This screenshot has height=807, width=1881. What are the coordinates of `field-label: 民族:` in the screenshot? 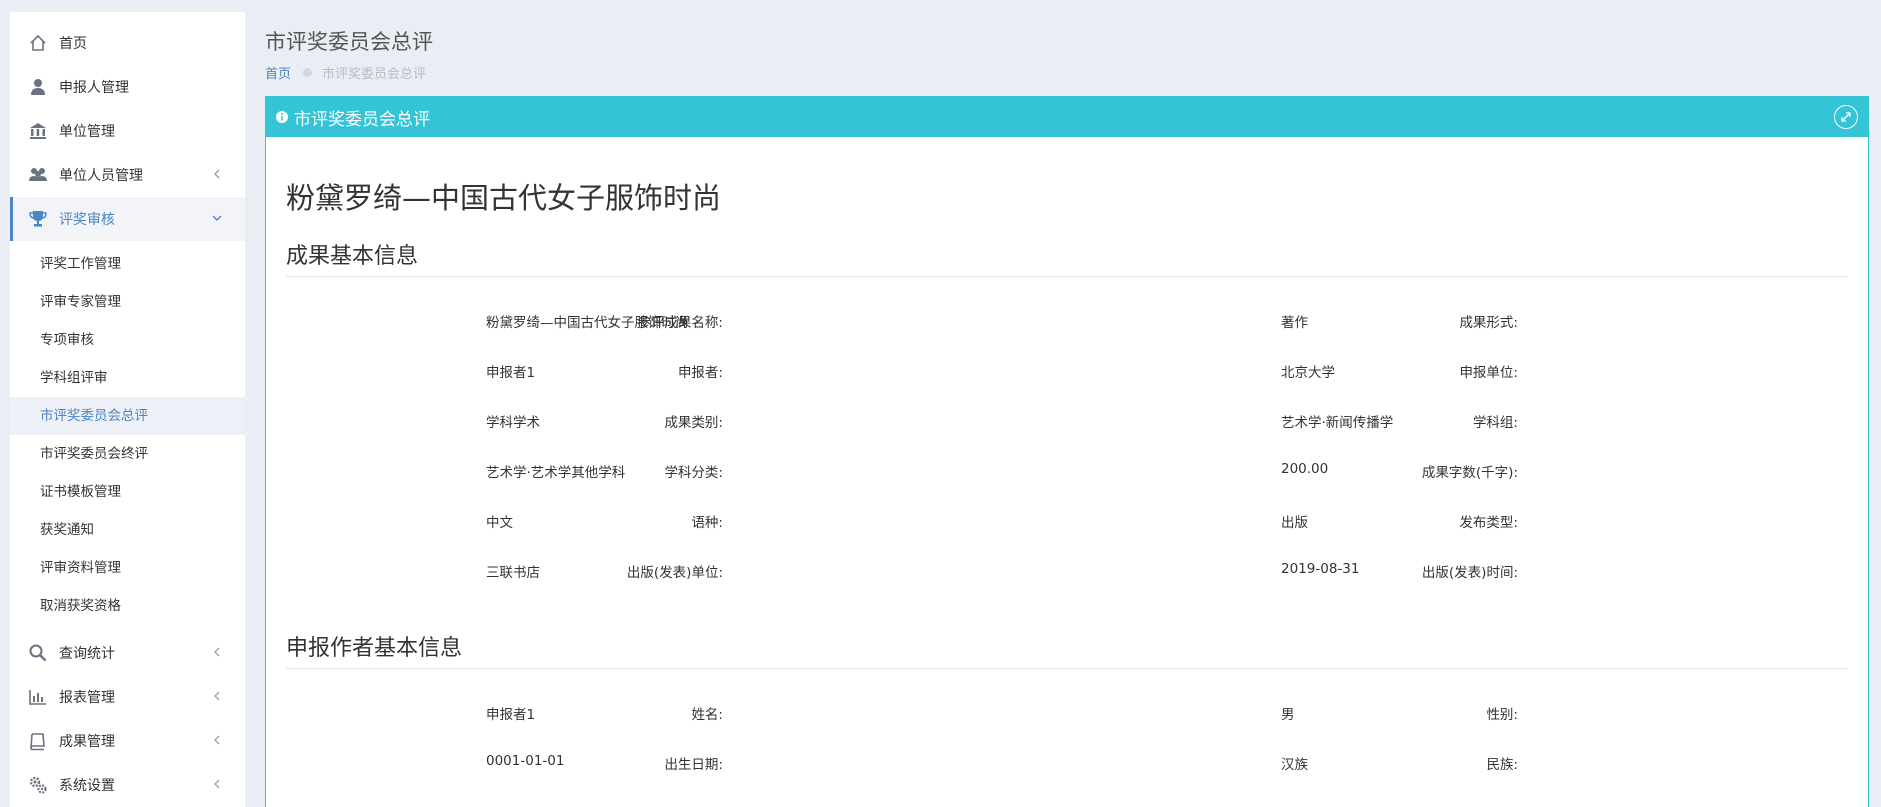 It's located at (1502, 765).